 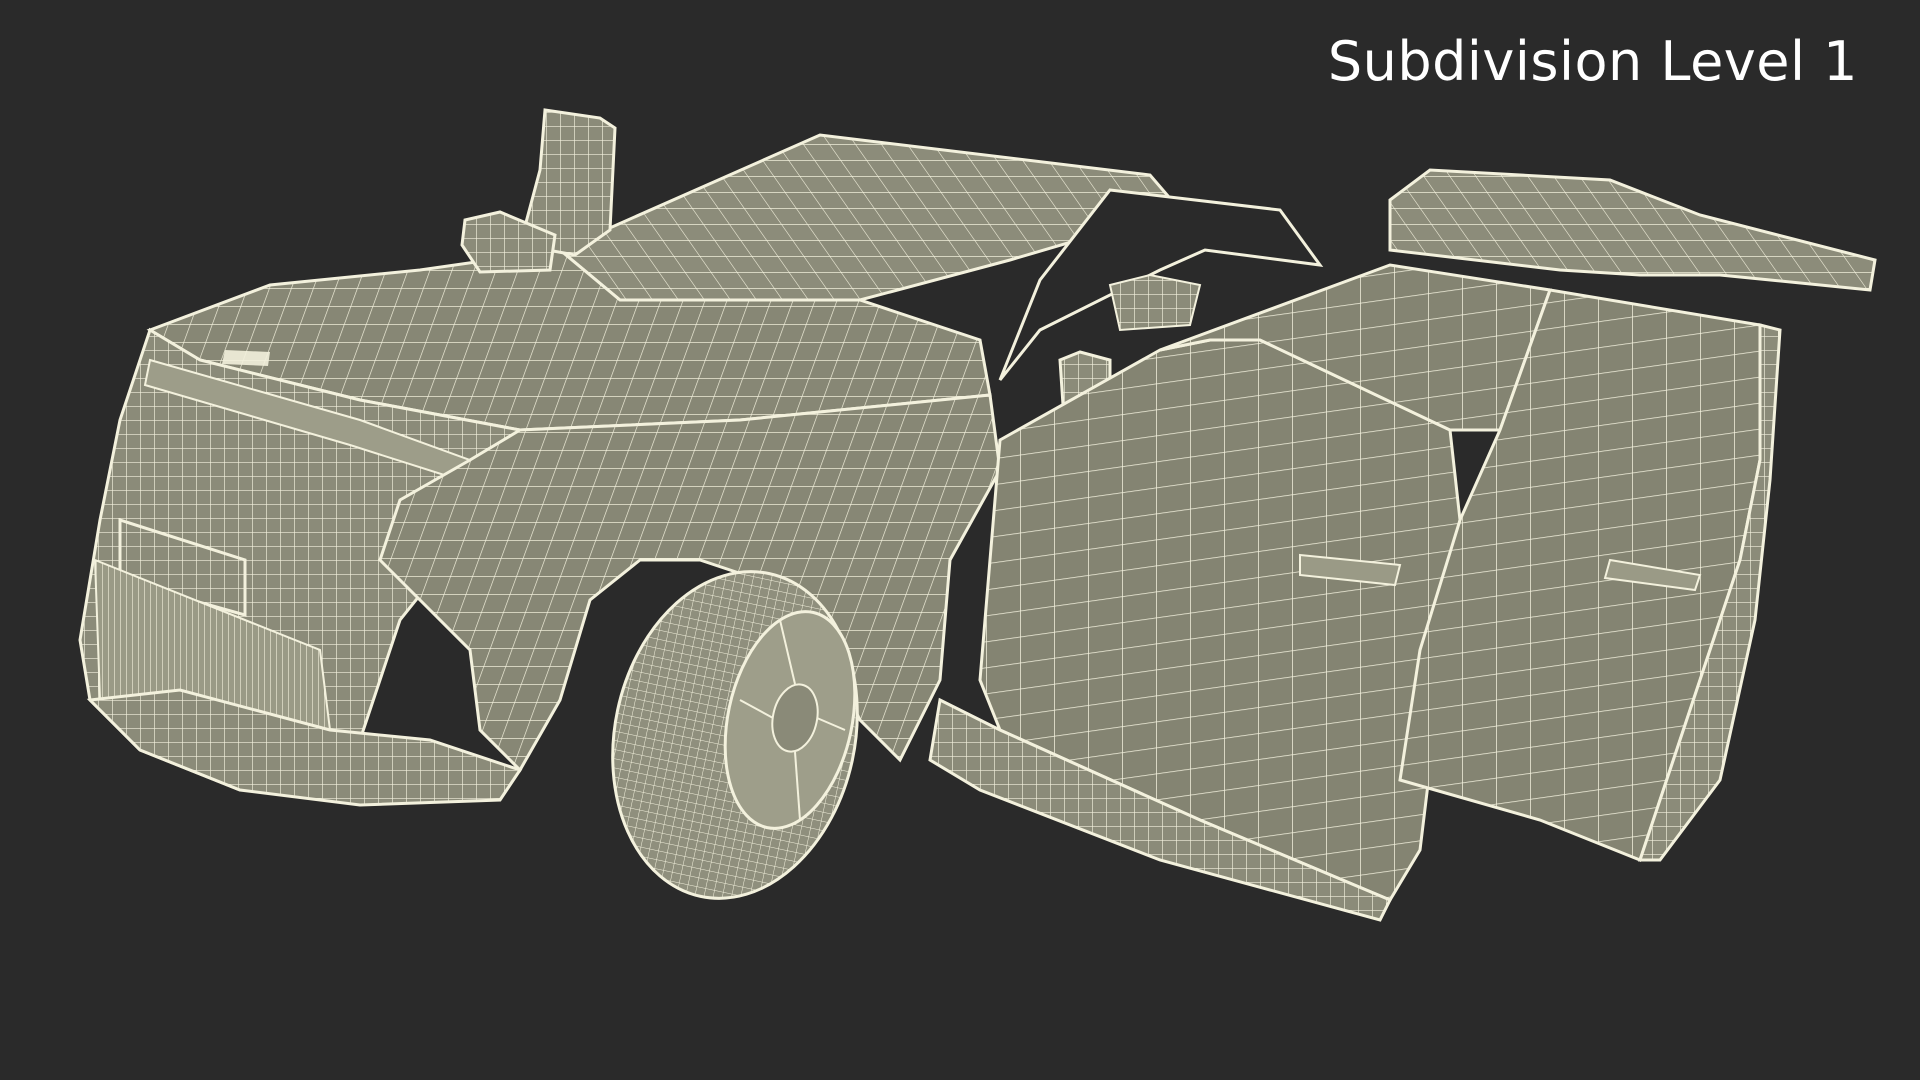 What do you see at coordinates (1592, 61) in the screenshot?
I see `subdivision-level-label: Subdivision Level 1` at bounding box center [1592, 61].